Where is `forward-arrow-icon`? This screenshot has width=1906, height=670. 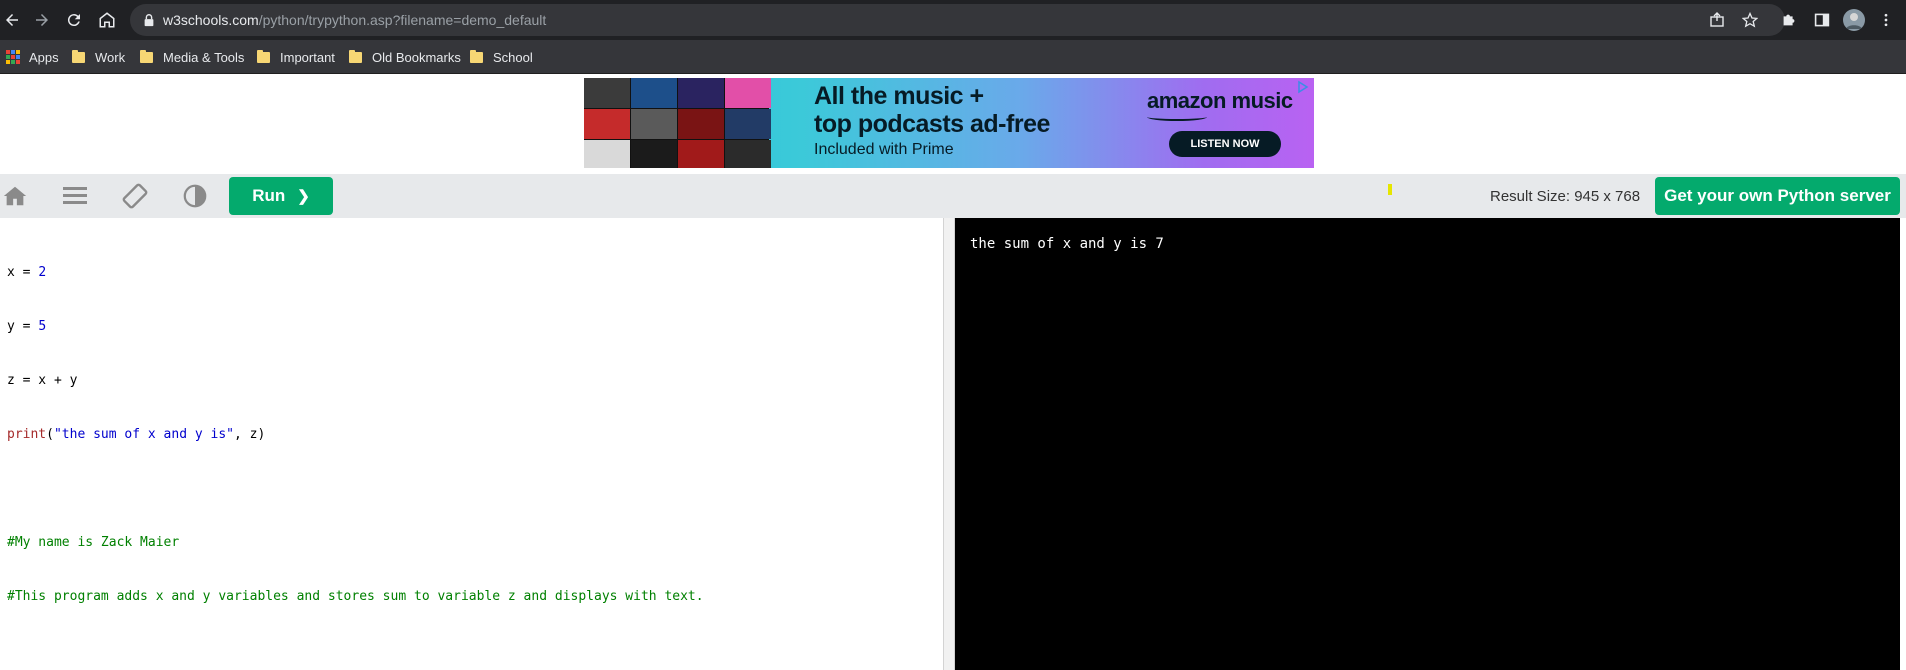 forward-arrow-icon is located at coordinates (42, 20).